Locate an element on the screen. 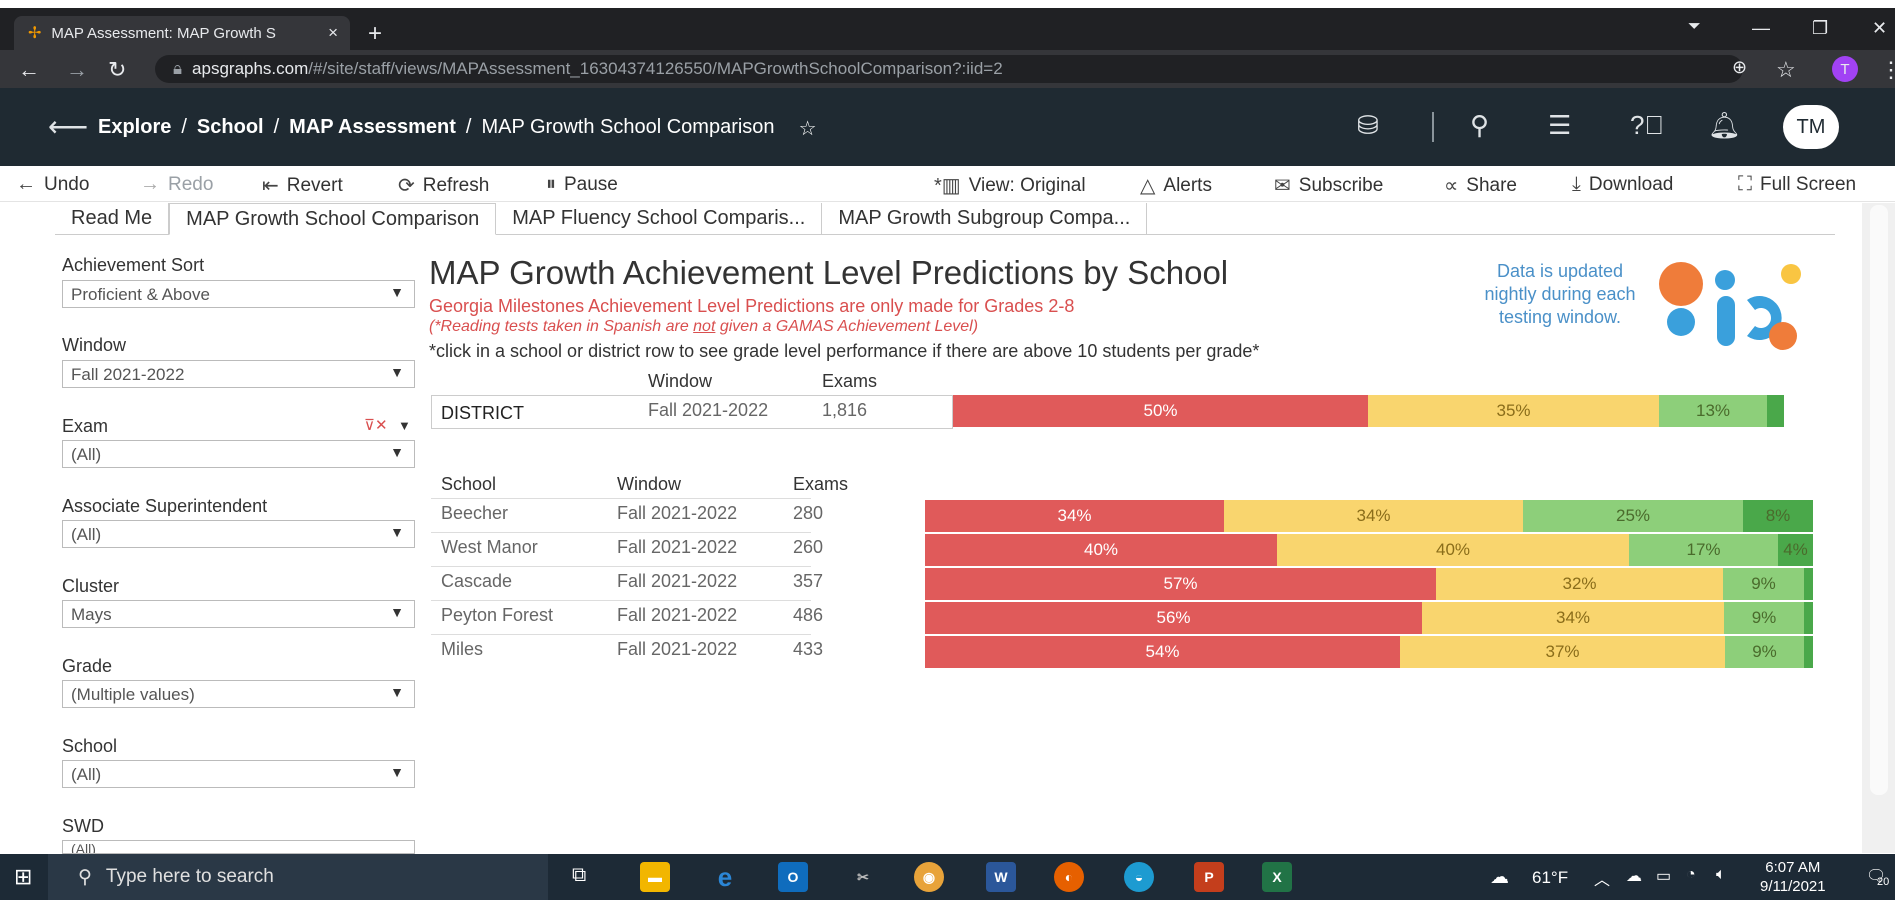 This screenshot has height=900, width=1895. school-bar-segment-distinguished: 8% is located at coordinates (1778, 516).